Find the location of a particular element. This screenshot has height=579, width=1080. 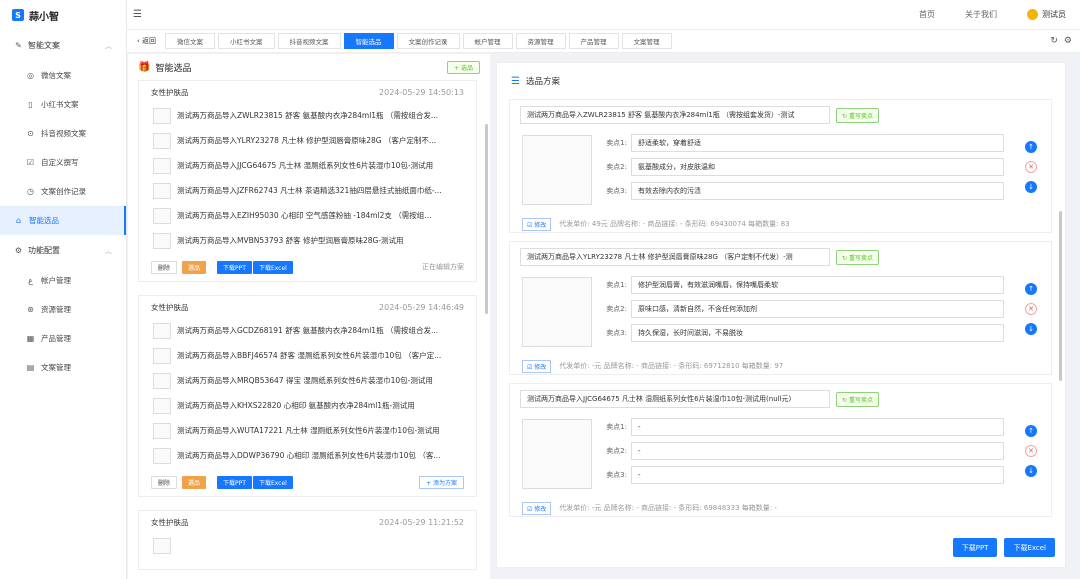

list-item: 测试两万商品导入MVBN53793 舒客 修护型润唇膏原味28G-测试用 is located at coordinates (307, 240).